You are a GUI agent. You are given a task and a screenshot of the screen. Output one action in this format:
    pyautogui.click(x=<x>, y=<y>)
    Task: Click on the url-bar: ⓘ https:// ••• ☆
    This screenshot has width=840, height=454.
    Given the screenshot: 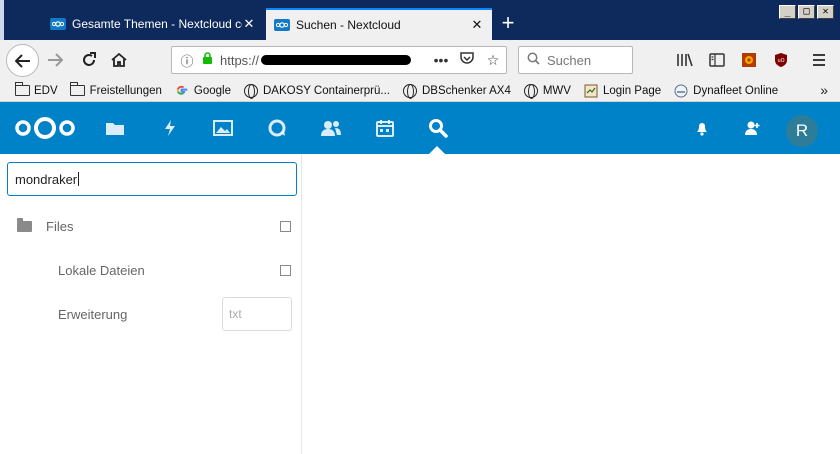 What is the action you would take?
    pyautogui.click(x=339, y=60)
    